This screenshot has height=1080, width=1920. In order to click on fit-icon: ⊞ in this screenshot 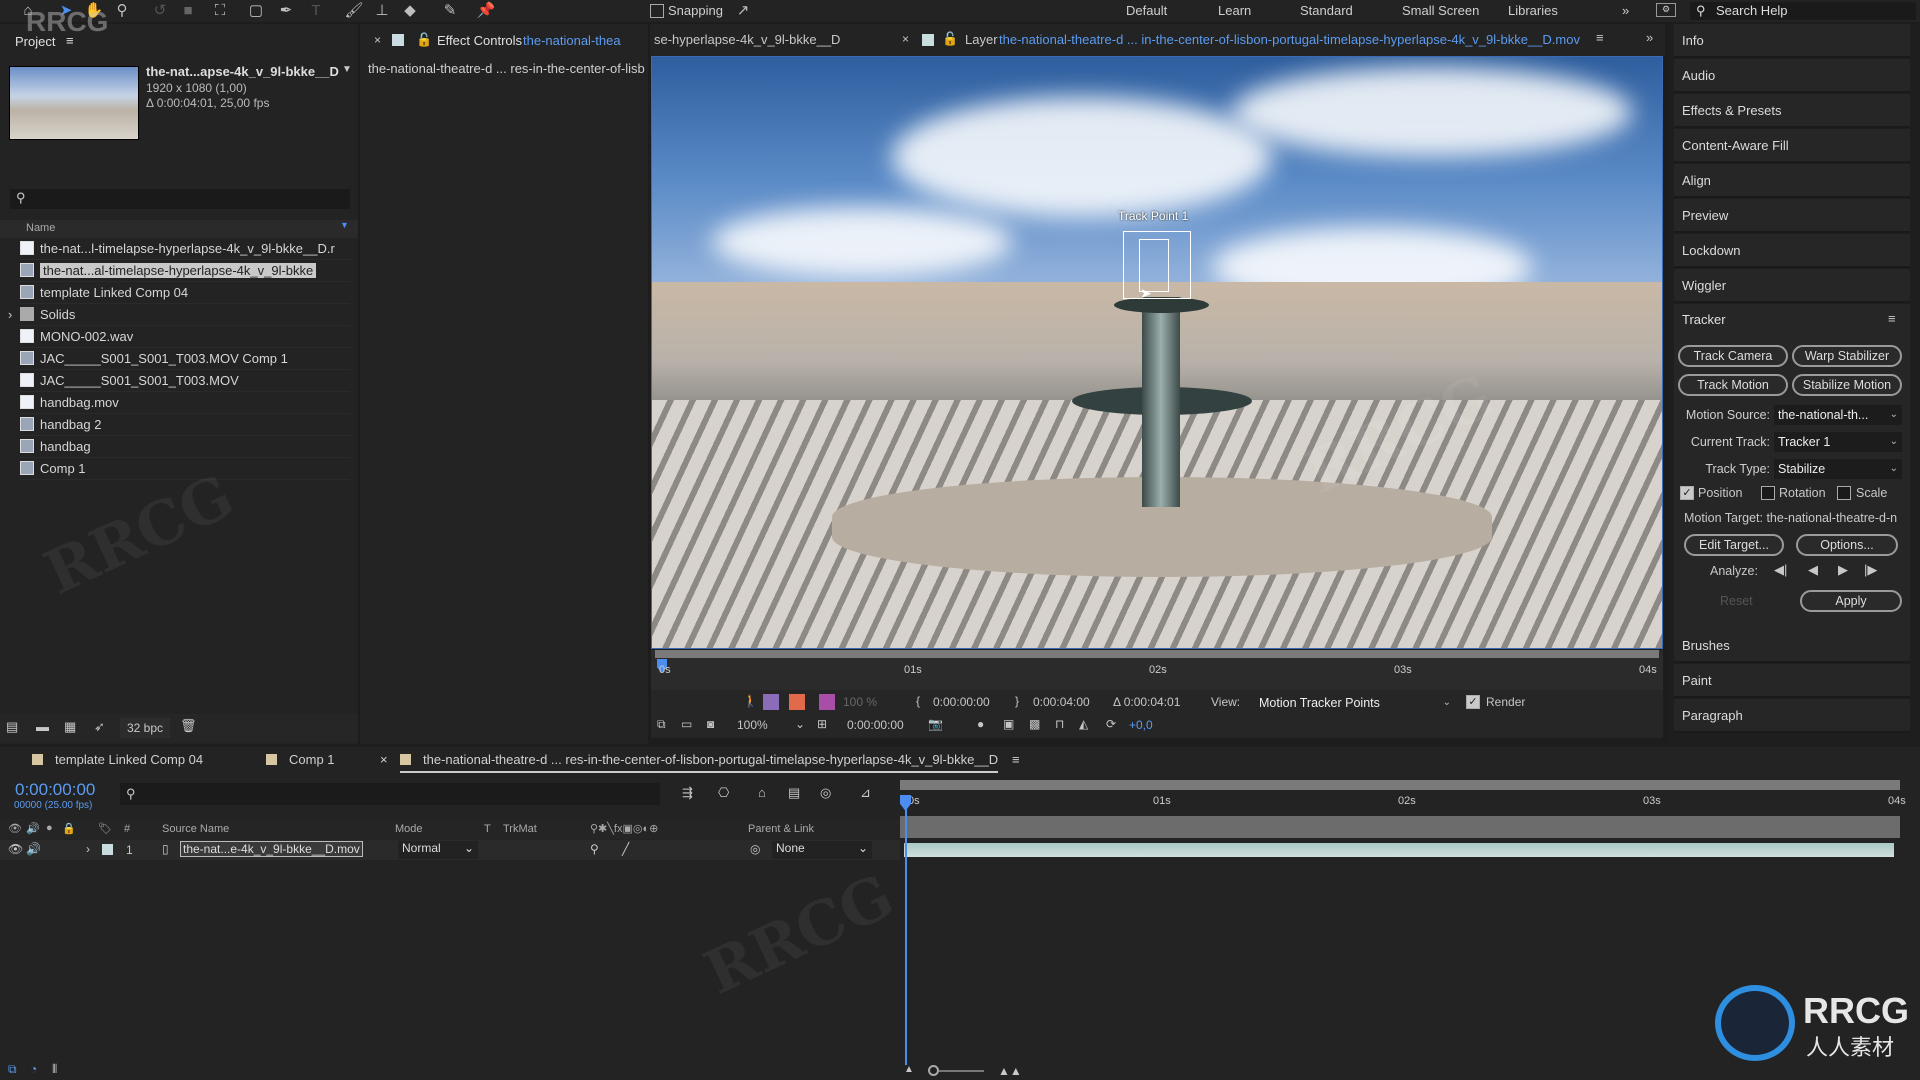, I will do `click(822, 724)`.